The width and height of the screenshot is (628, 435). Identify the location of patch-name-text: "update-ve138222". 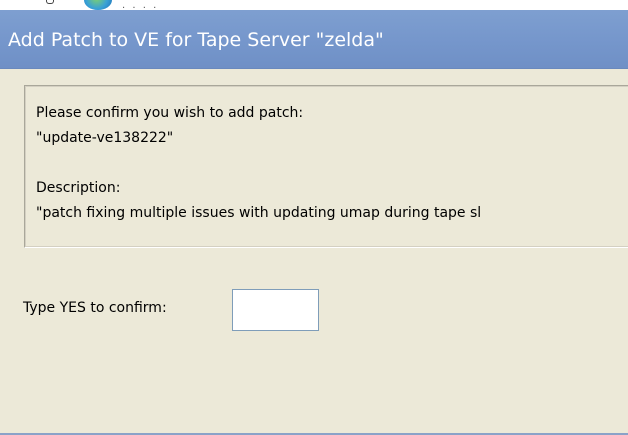
(105, 138).